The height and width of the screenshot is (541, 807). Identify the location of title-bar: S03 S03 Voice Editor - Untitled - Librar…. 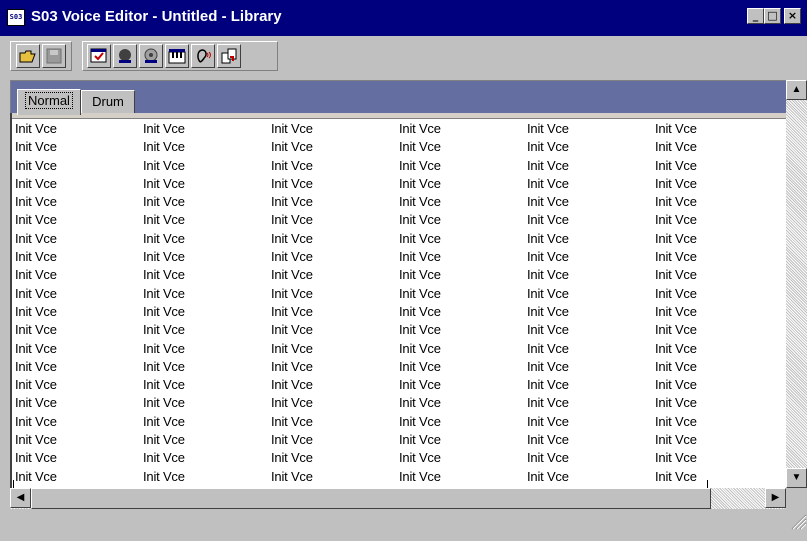
(403, 18).